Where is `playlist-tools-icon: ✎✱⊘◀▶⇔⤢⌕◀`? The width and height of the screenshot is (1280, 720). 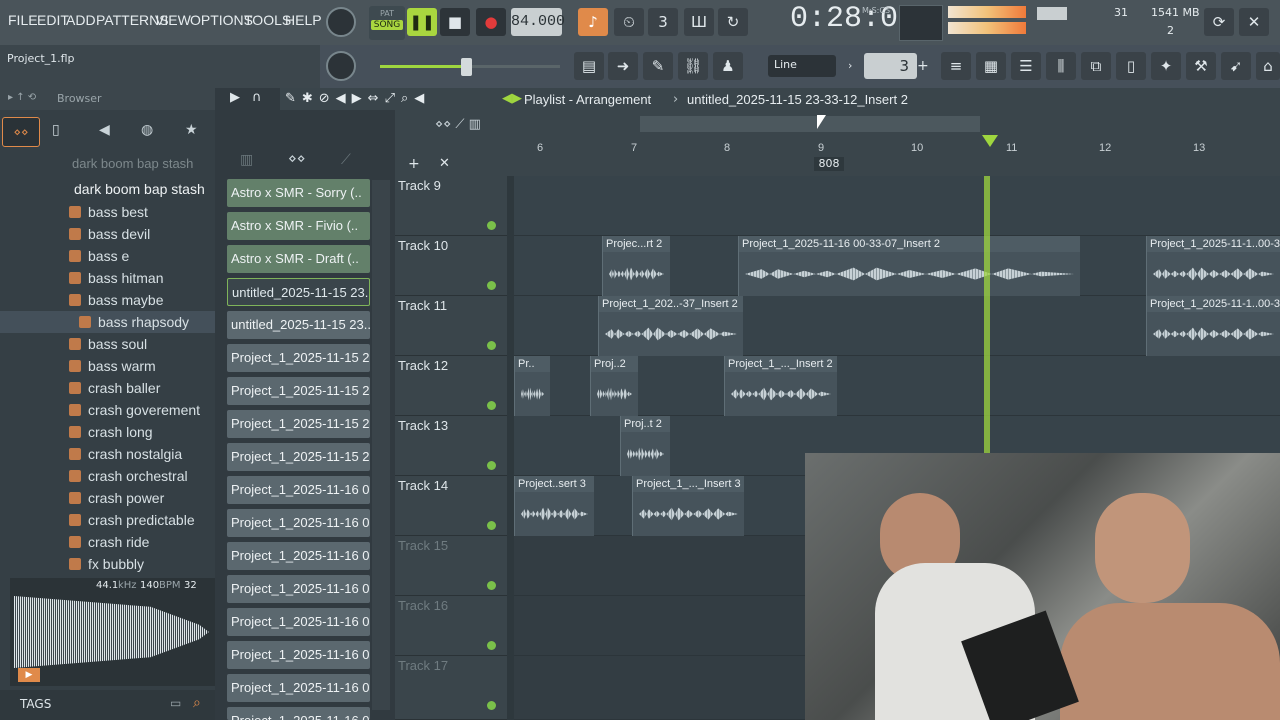 playlist-tools-icon: ✎✱⊘◀▶⇔⤢⌕◀ is located at coordinates (357, 98).